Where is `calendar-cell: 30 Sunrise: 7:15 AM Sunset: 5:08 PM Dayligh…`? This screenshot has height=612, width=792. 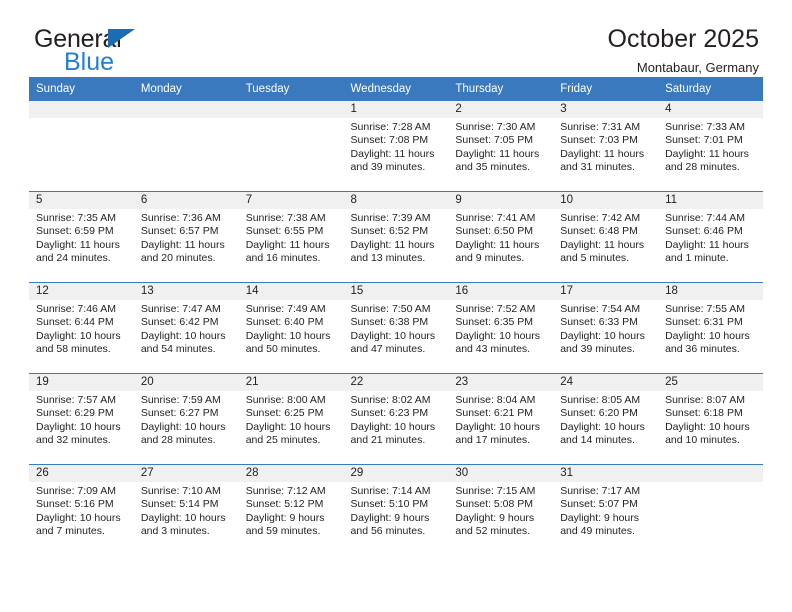
calendar-cell: 30 Sunrise: 7:15 AM Sunset: 5:08 PM Dayligh… is located at coordinates (501, 509).